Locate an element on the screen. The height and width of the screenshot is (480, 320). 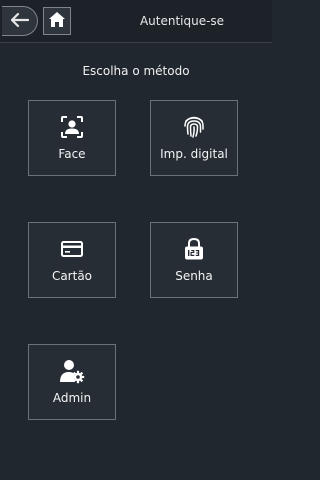
method-prompt: Escolha o método is located at coordinates (136, 71).